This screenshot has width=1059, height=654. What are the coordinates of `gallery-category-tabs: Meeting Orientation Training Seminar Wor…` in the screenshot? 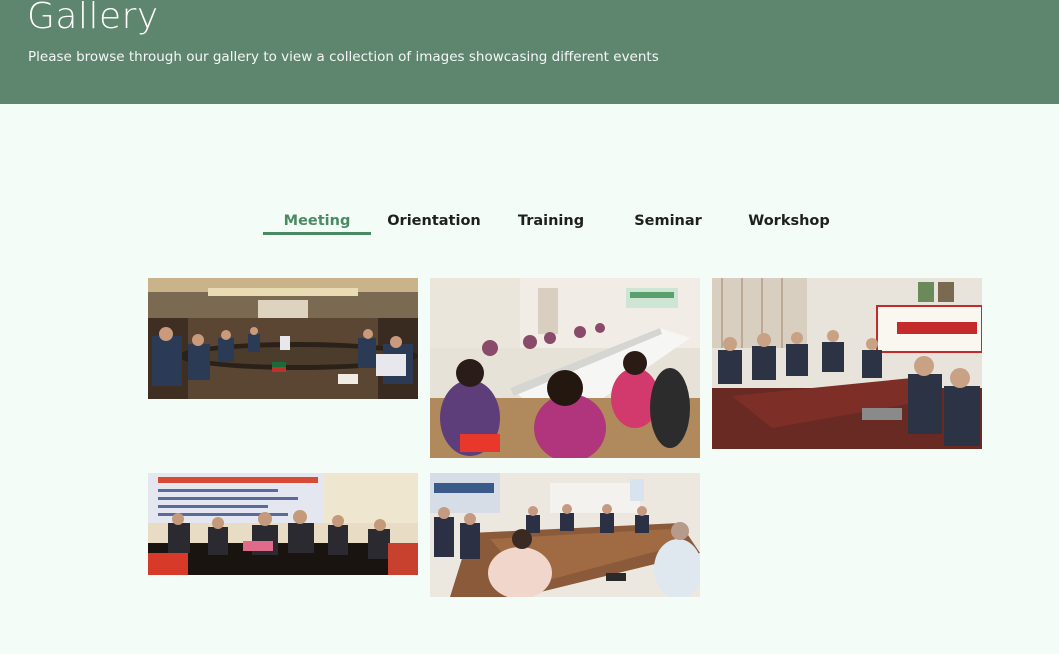 It's located at (529, 222).